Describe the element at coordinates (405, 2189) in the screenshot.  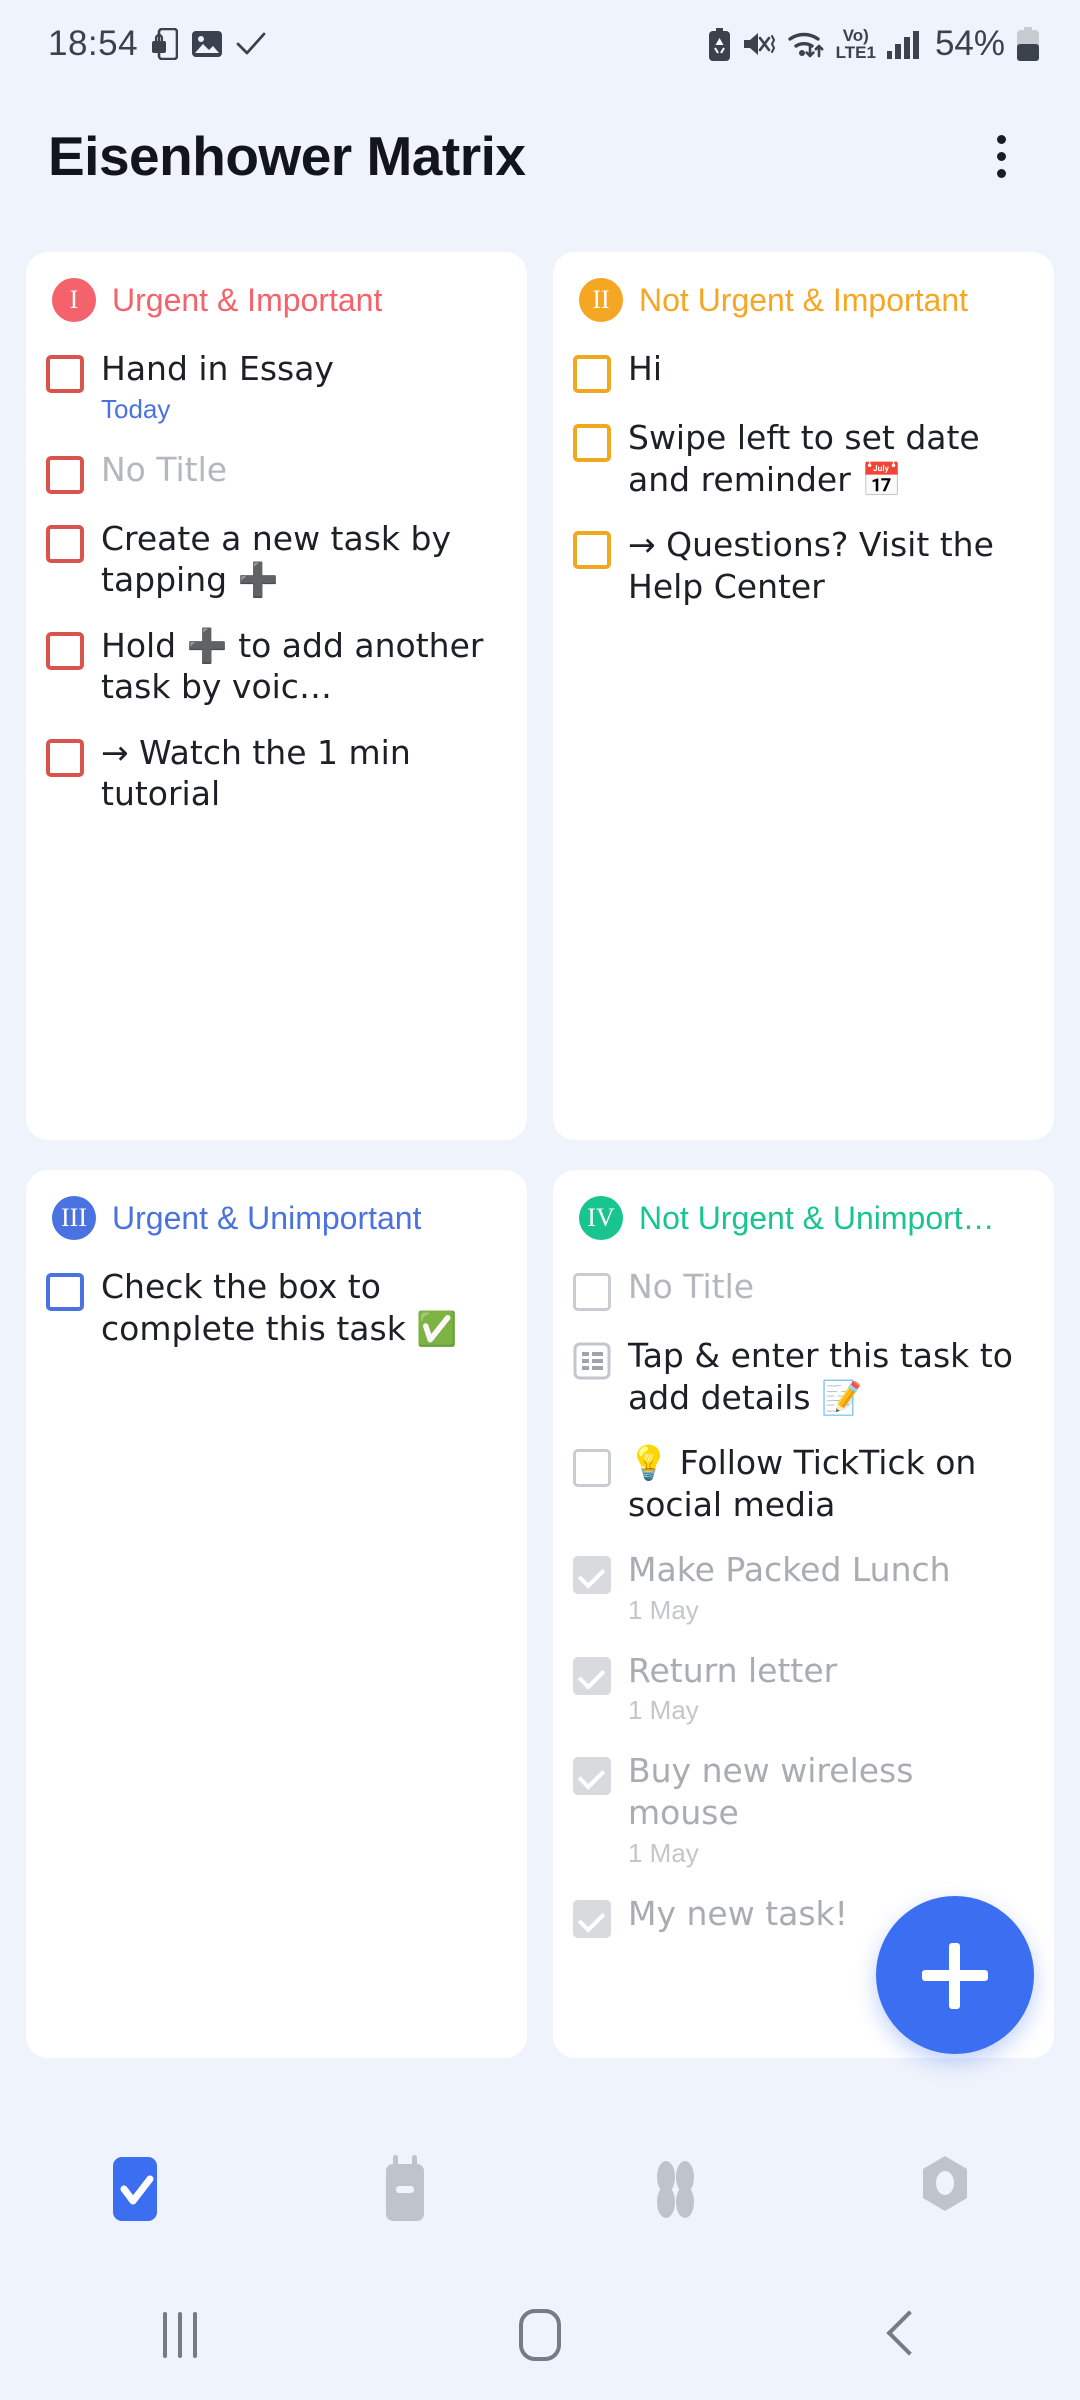
I see `tab-calendar` at that location.